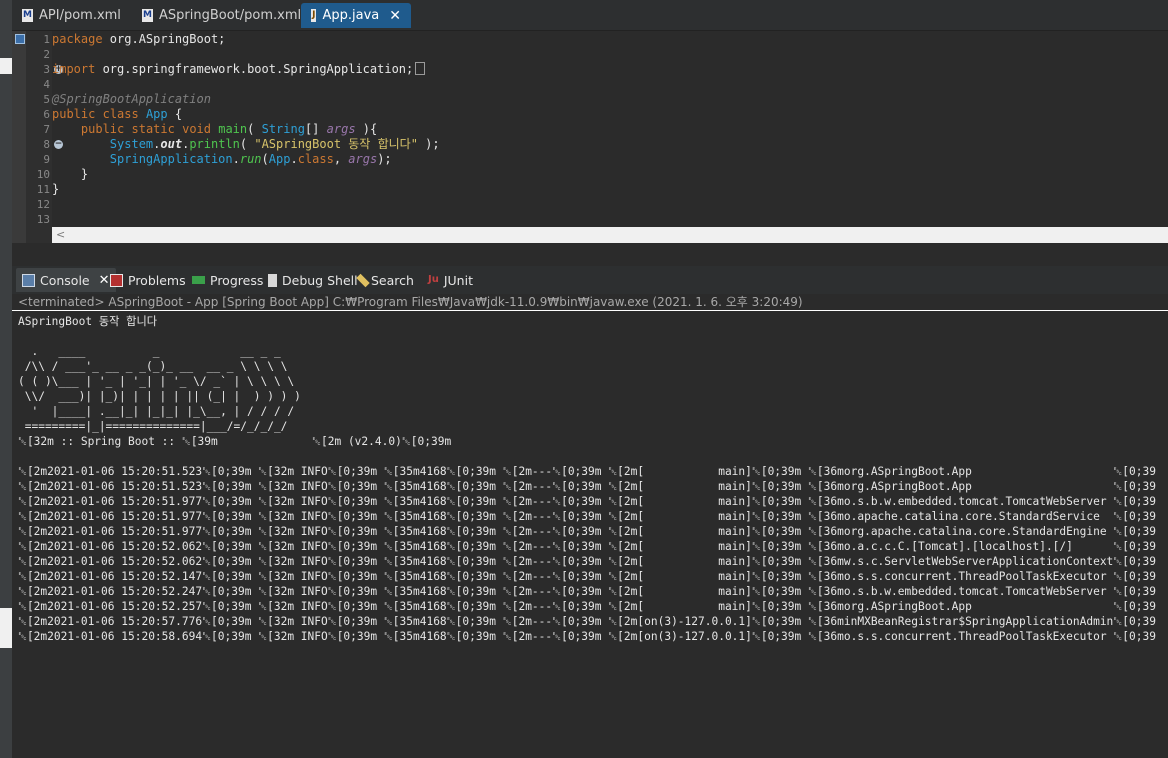 The height and width of the screenshot is (758, 1168). What do you see at coordinates (458, 280) in the screenshot?
I see `tab-label: JUnit` at bounding box center [458, 280].